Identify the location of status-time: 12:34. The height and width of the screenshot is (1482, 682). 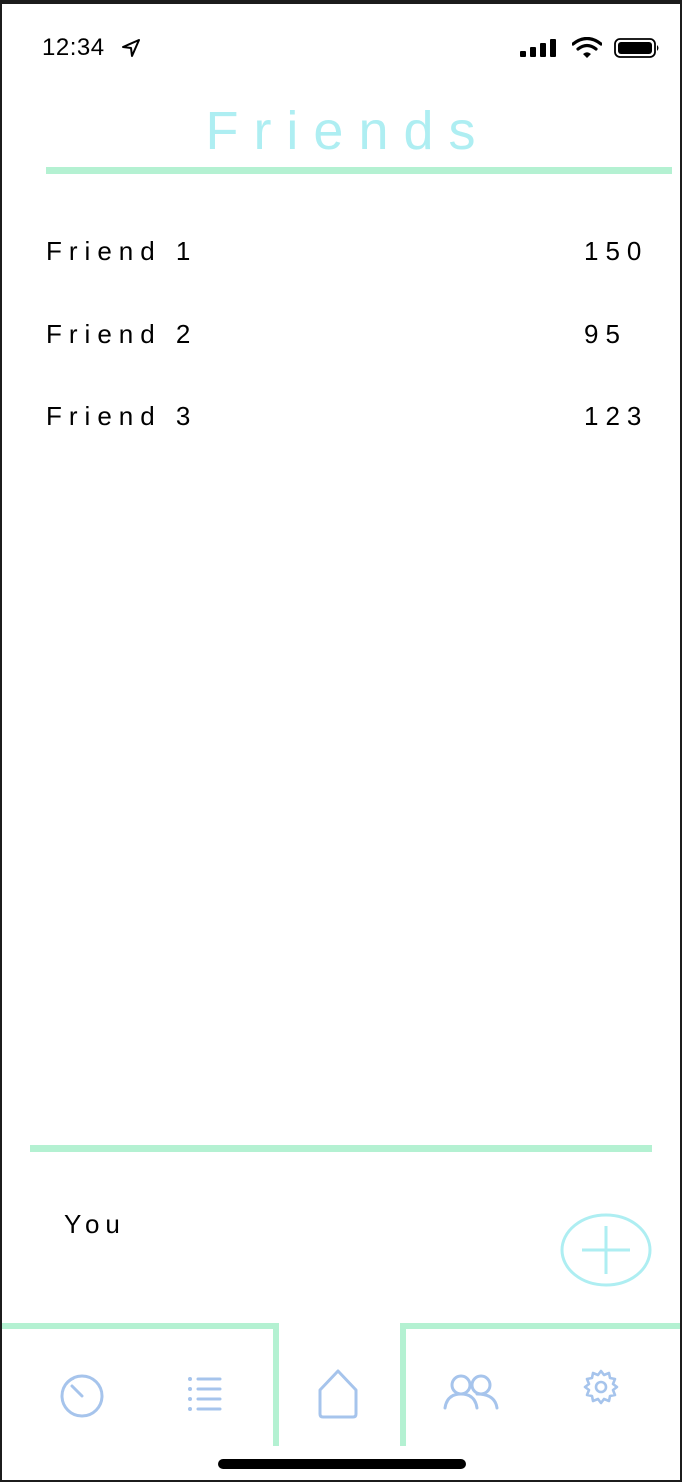
(73, 47).